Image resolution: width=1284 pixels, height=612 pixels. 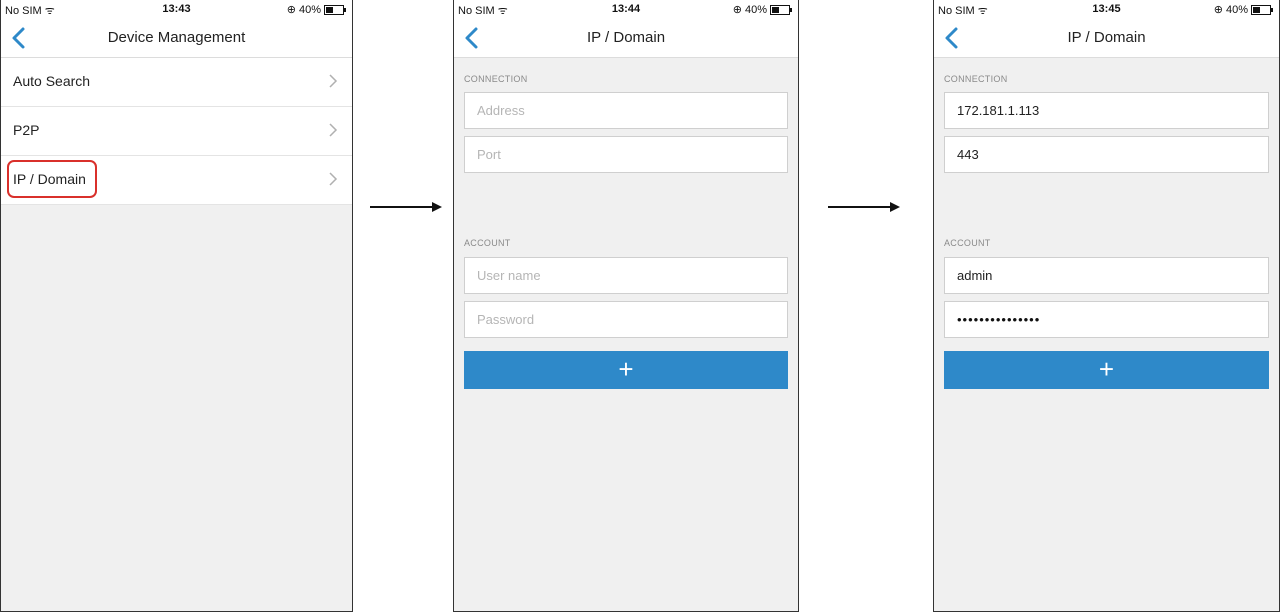 I want to click on menu-item-ip-domain: IP / Domain, so click(x=176, y=180).